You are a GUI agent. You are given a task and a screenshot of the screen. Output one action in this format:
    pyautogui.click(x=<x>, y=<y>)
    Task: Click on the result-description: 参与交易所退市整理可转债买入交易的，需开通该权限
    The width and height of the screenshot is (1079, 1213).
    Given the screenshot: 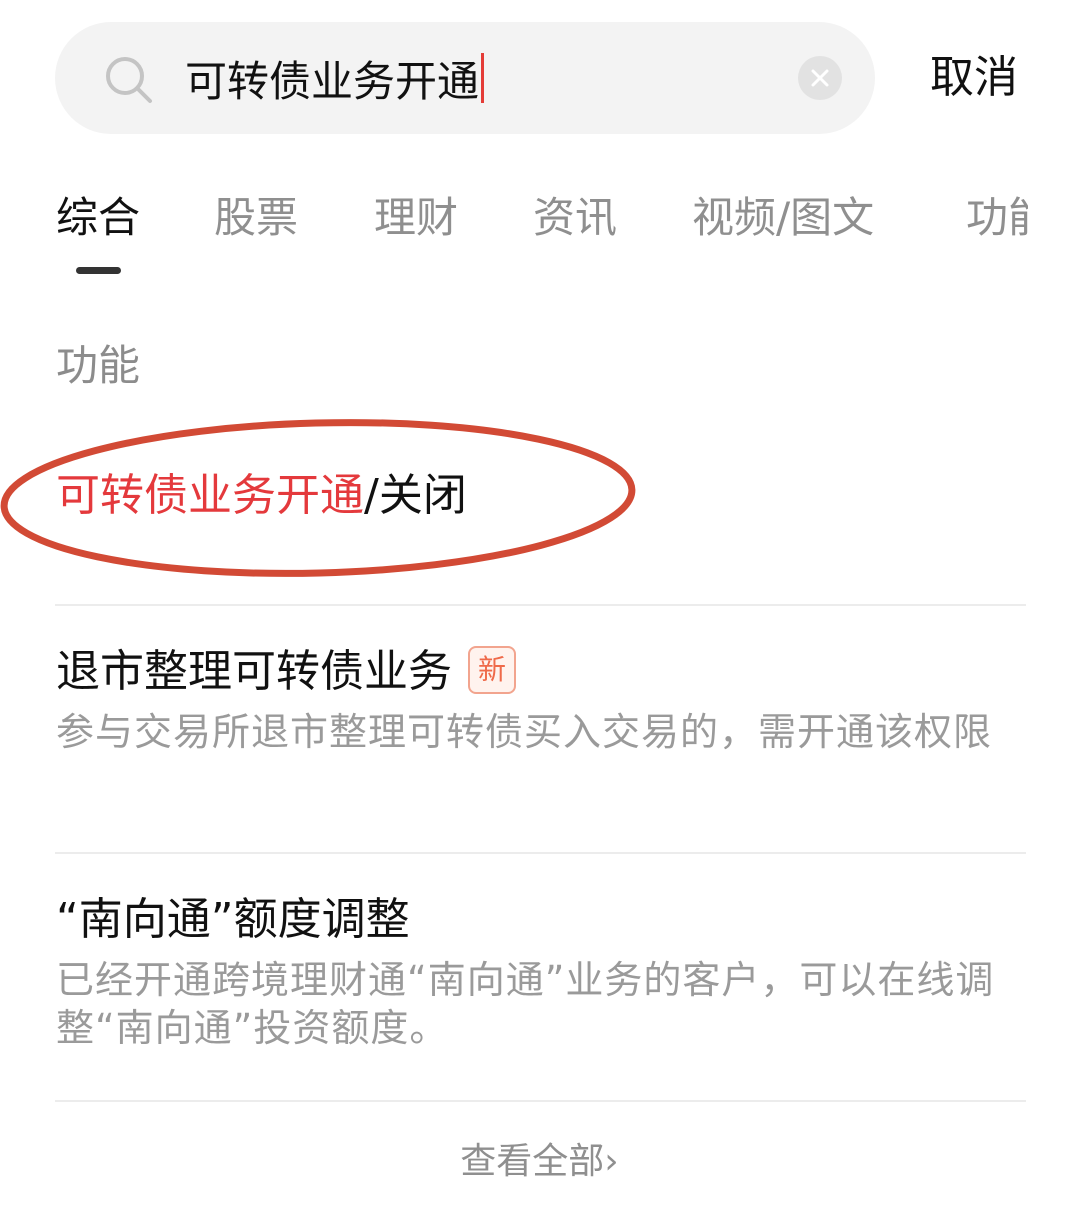 What is the action you would take?
    pyautogui.click(x=524, y=732)
    